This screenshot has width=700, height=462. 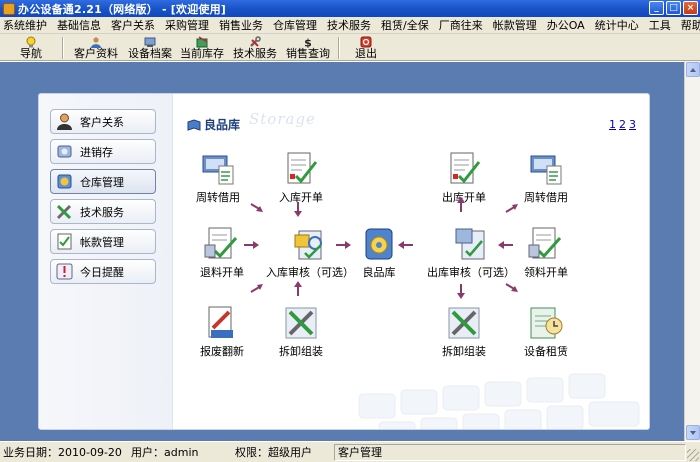 What do you see at coordinates (464, 331) in the screenshot?
I see `flow-disassemble-right: 拆卸组装` at bounding box center [464, 331].